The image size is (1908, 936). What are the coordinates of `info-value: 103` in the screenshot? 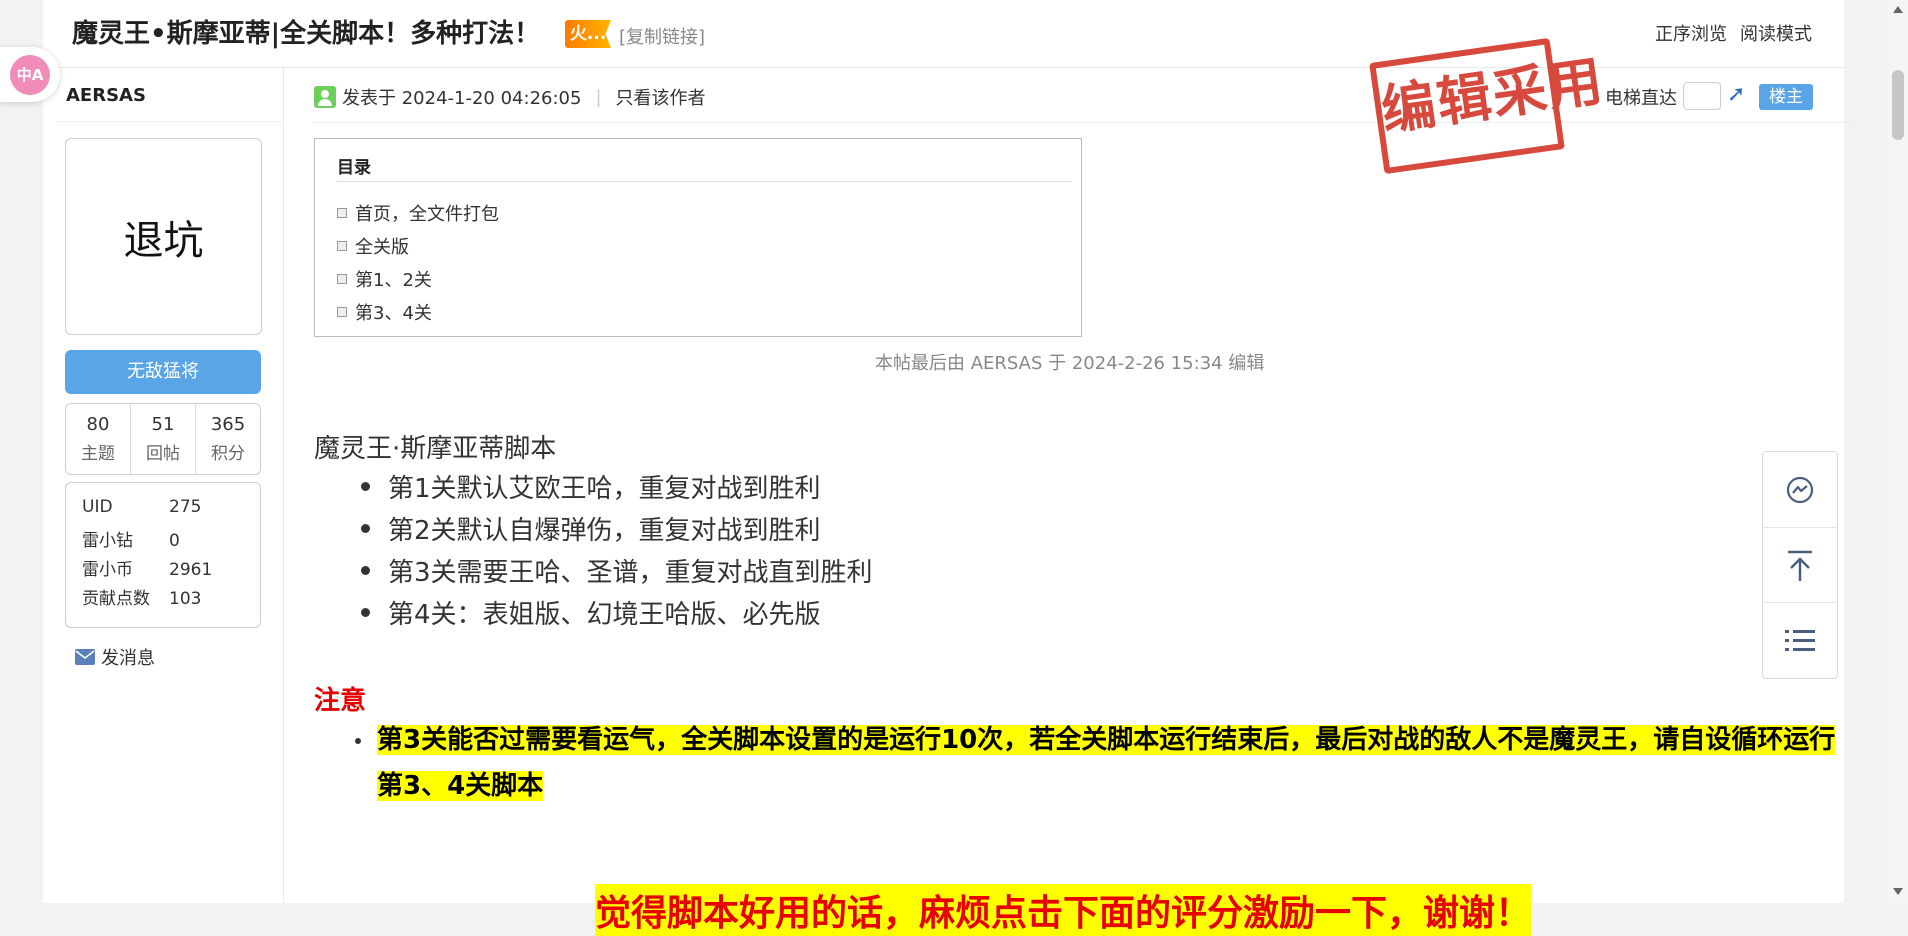 It's located at (185, 599).